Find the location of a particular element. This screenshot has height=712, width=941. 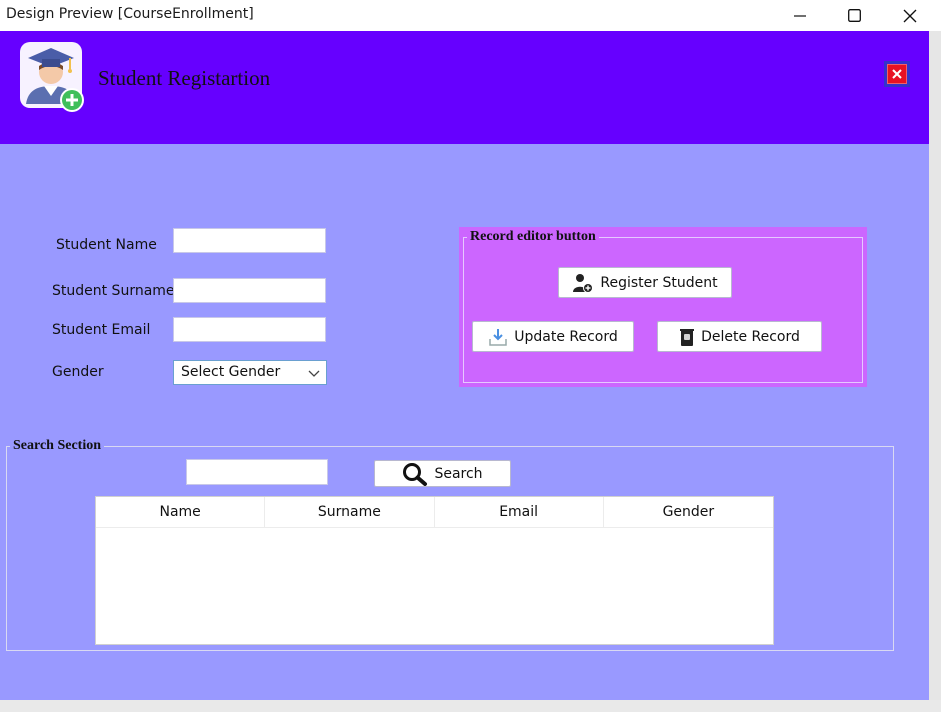

student-surname-input is located at coordinates (249, 290).